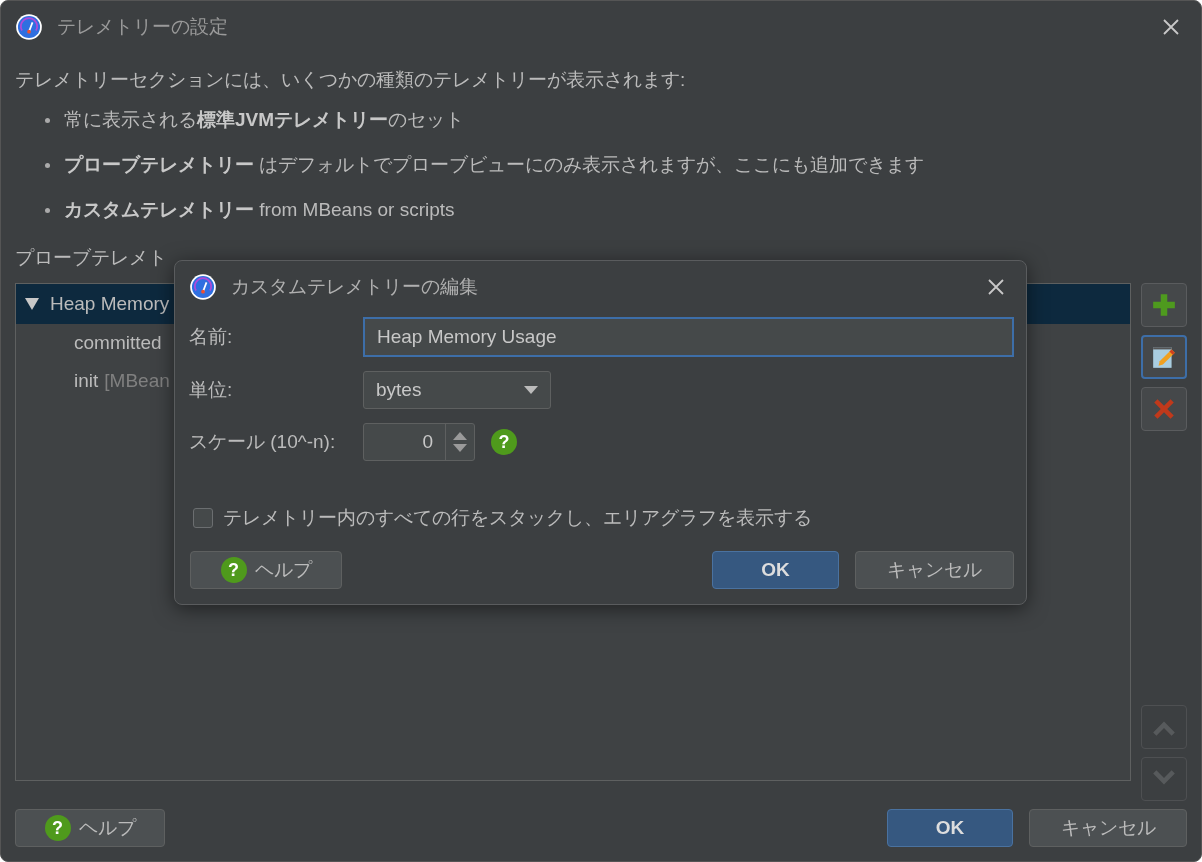 The height and width of the screenshot is (862, 1202). Describe the element at coordinates (137, 381) in the screenshot. I see `tree-item-source: [MBean` at that location.